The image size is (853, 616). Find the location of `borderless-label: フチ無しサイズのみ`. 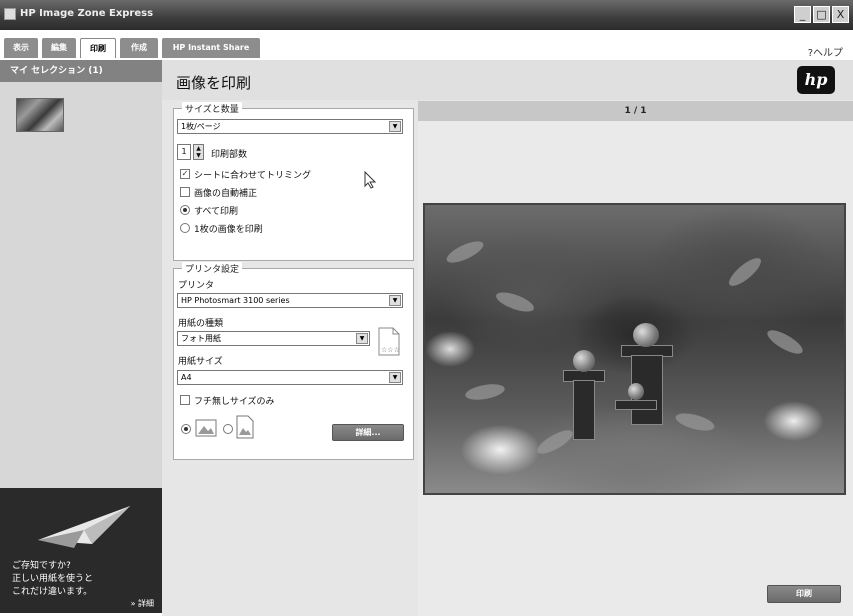

borderless-label: フチ無しサイズのみ is located at coordinates (234, 402).